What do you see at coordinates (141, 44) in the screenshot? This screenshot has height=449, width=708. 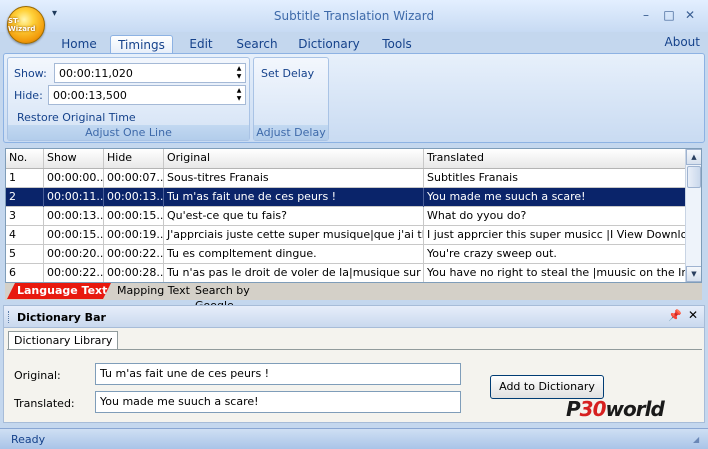 I see `tab-timings: Timings` at bounding box center [141, 44].